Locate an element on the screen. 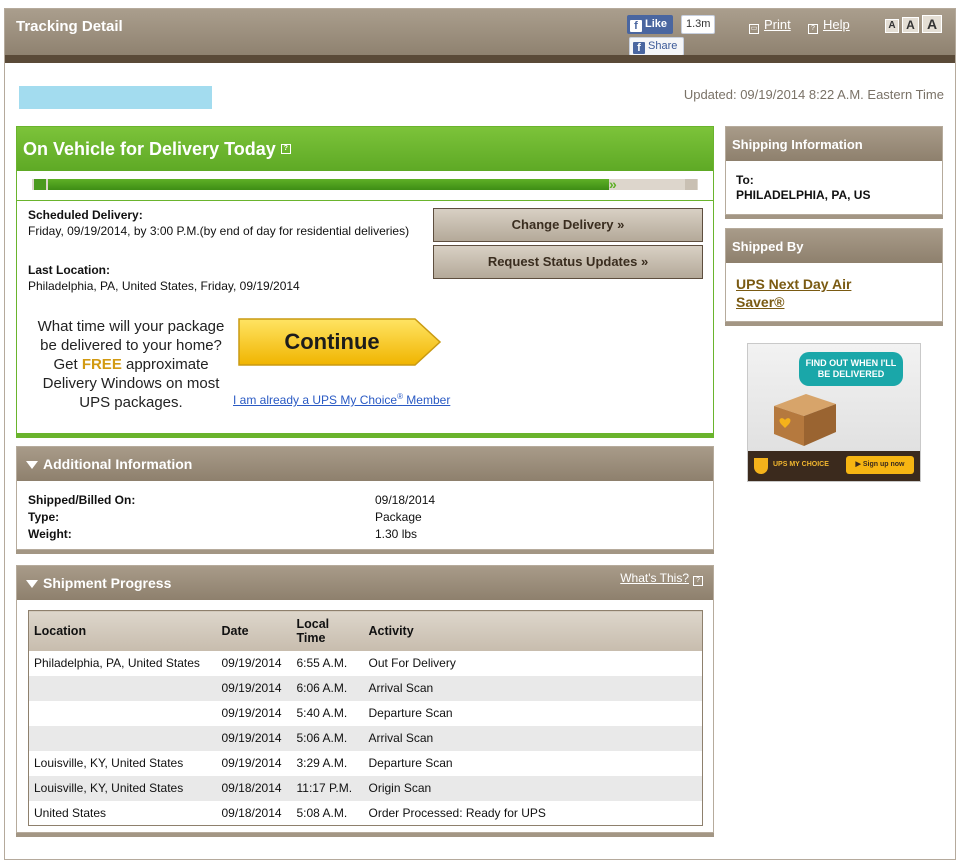 This screenshot has height=867, width=960. status-panel-bottom-bar is located at coordinates (365, 436).